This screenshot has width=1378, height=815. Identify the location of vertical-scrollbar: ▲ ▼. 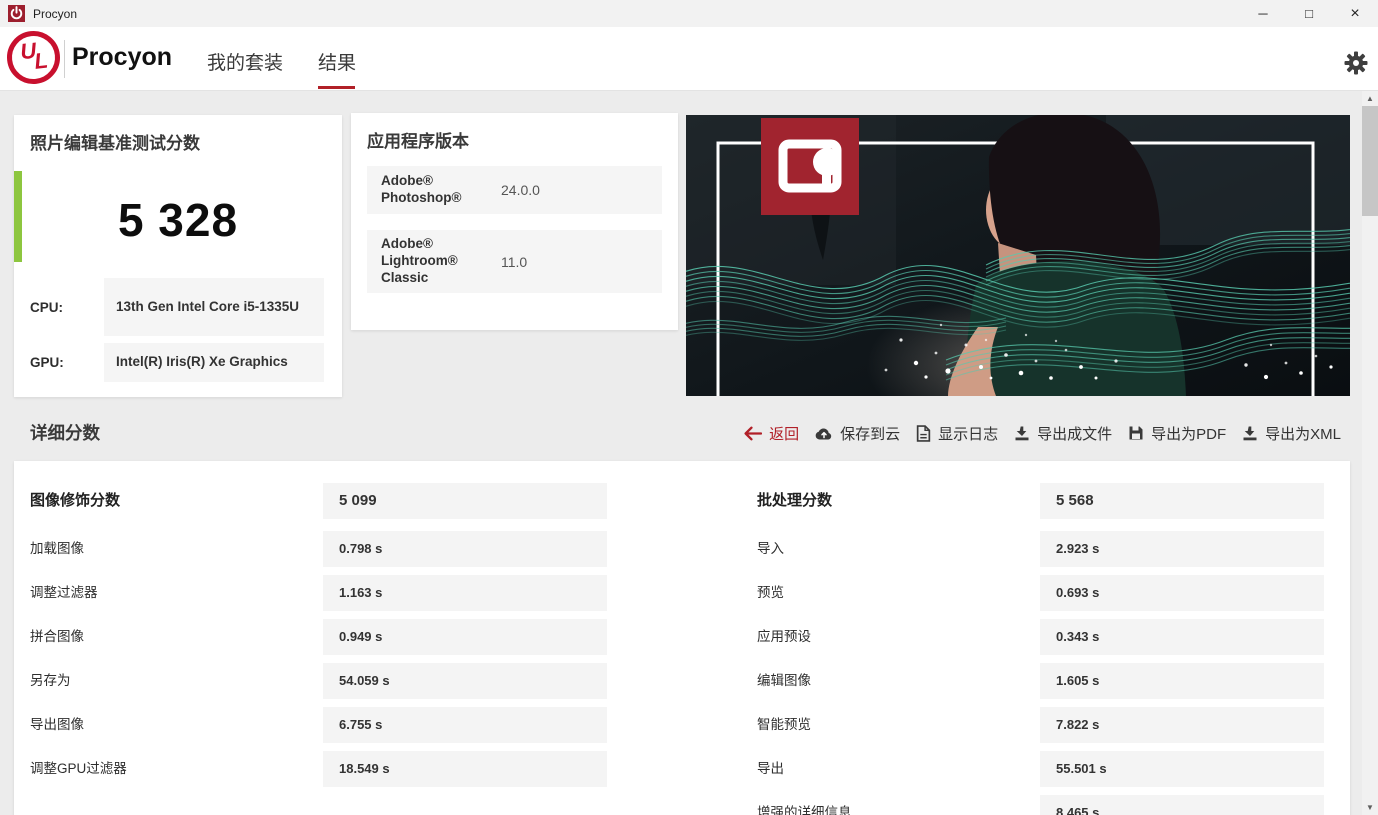
(1370, 453).